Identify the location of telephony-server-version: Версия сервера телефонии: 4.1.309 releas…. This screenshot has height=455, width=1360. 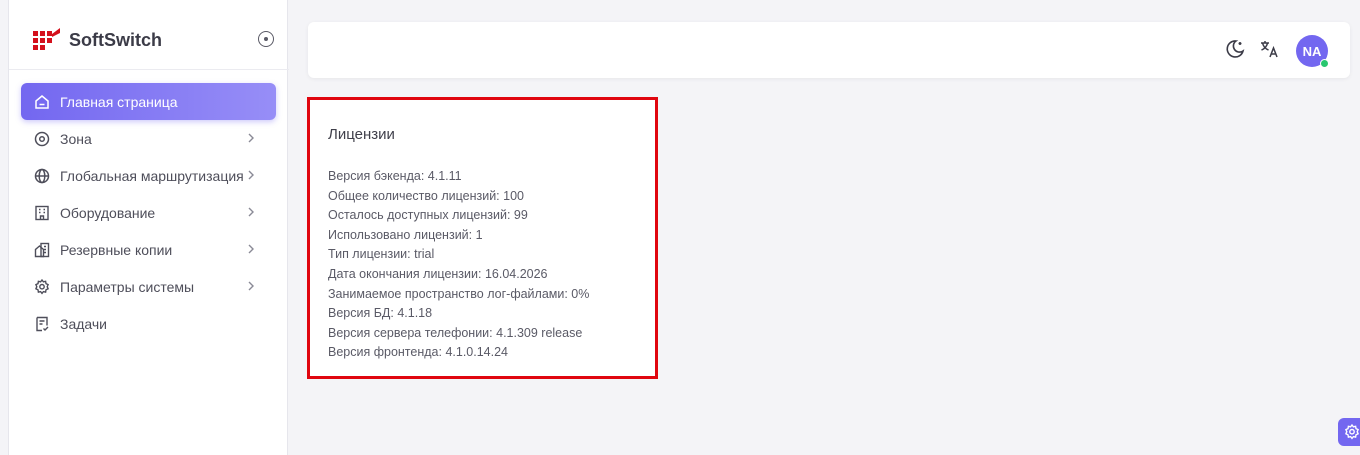
(455, 332).